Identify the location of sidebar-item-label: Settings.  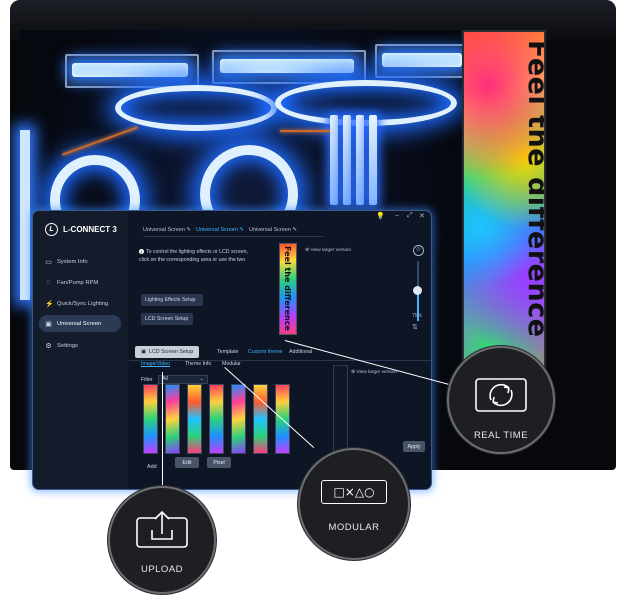
(67, 345).